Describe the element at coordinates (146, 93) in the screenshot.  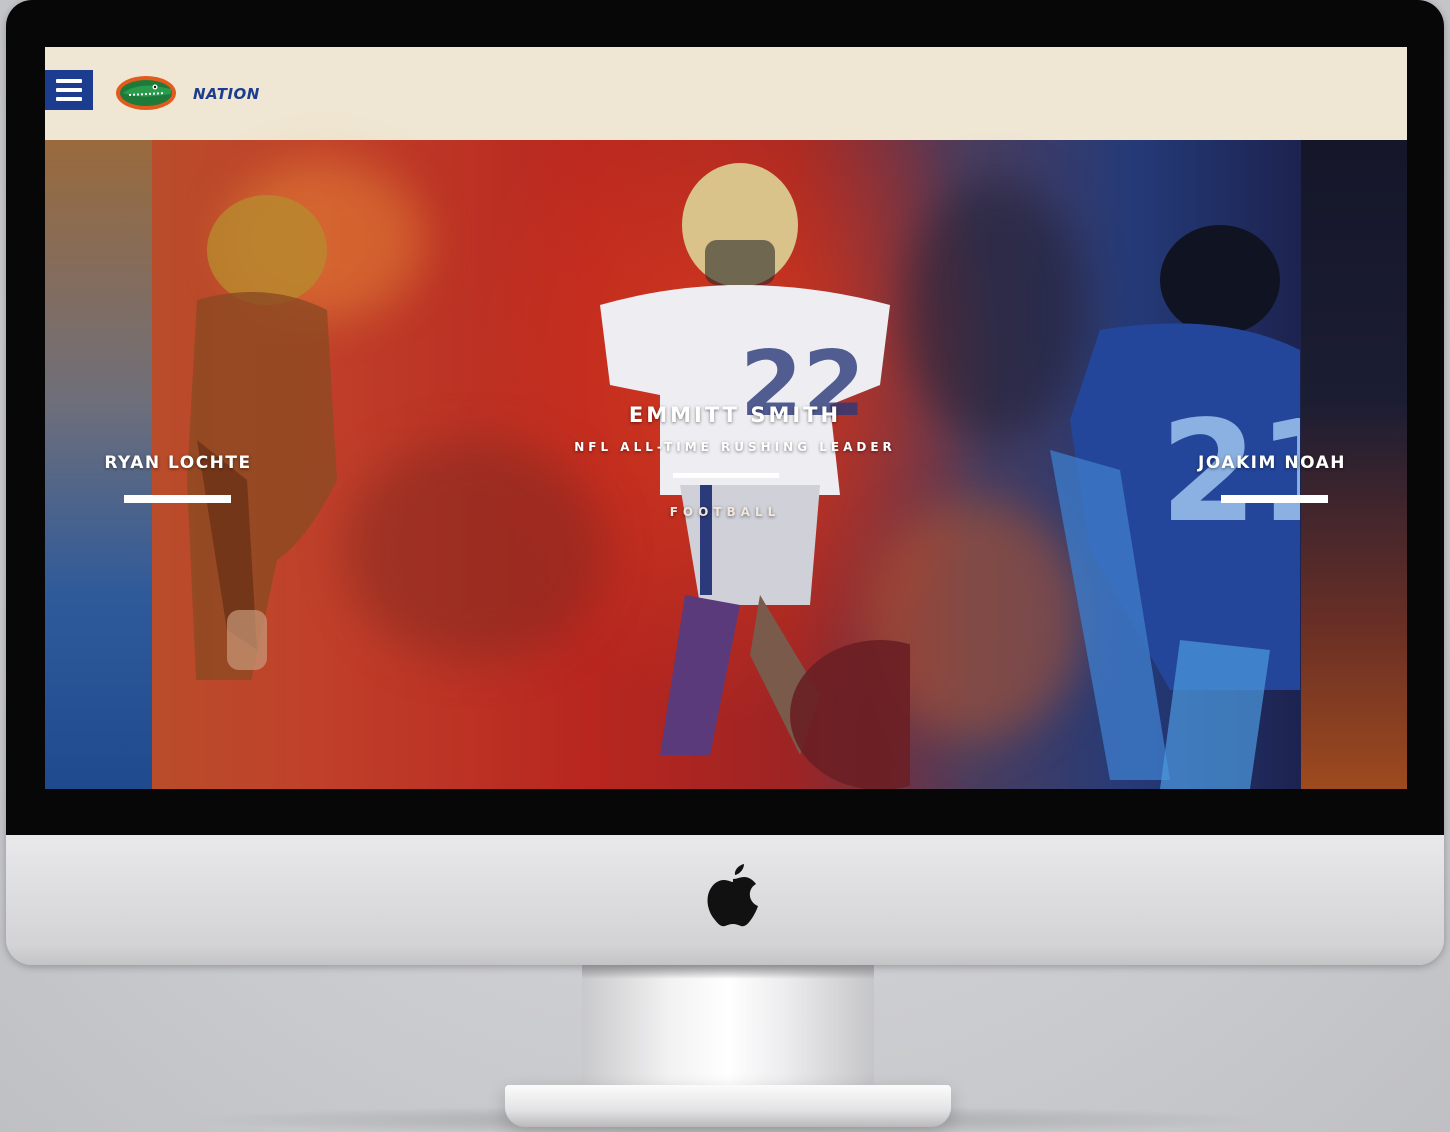
I see `gator-logo-icon` at that location.